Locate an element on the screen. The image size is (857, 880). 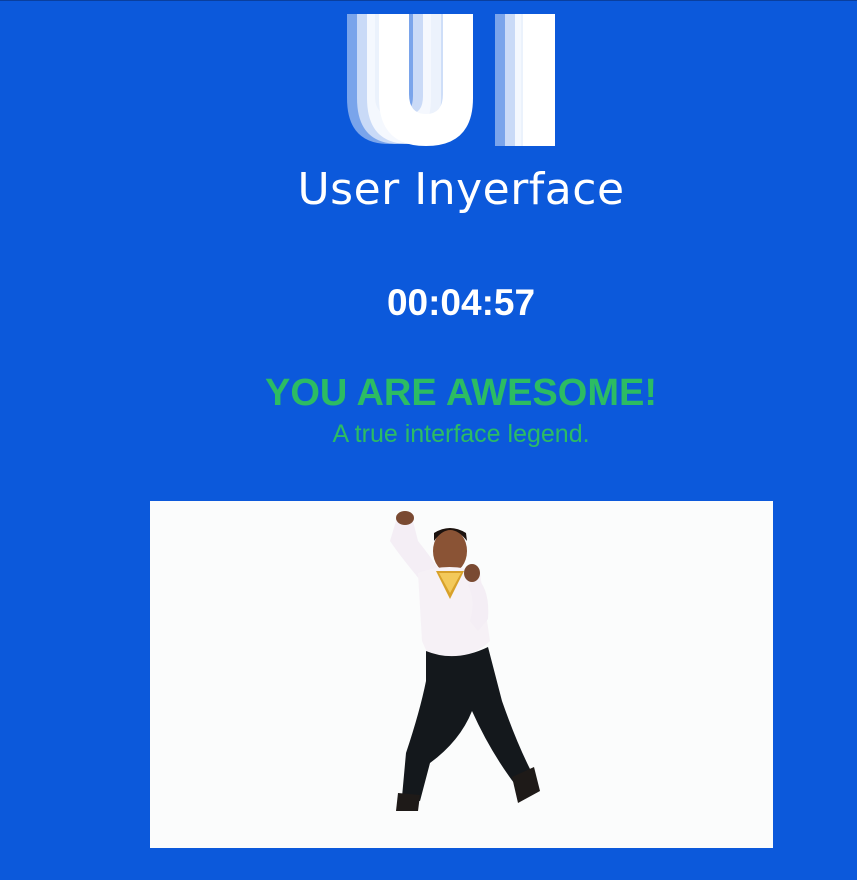
ui-logo is located at coordinates (451, 80).